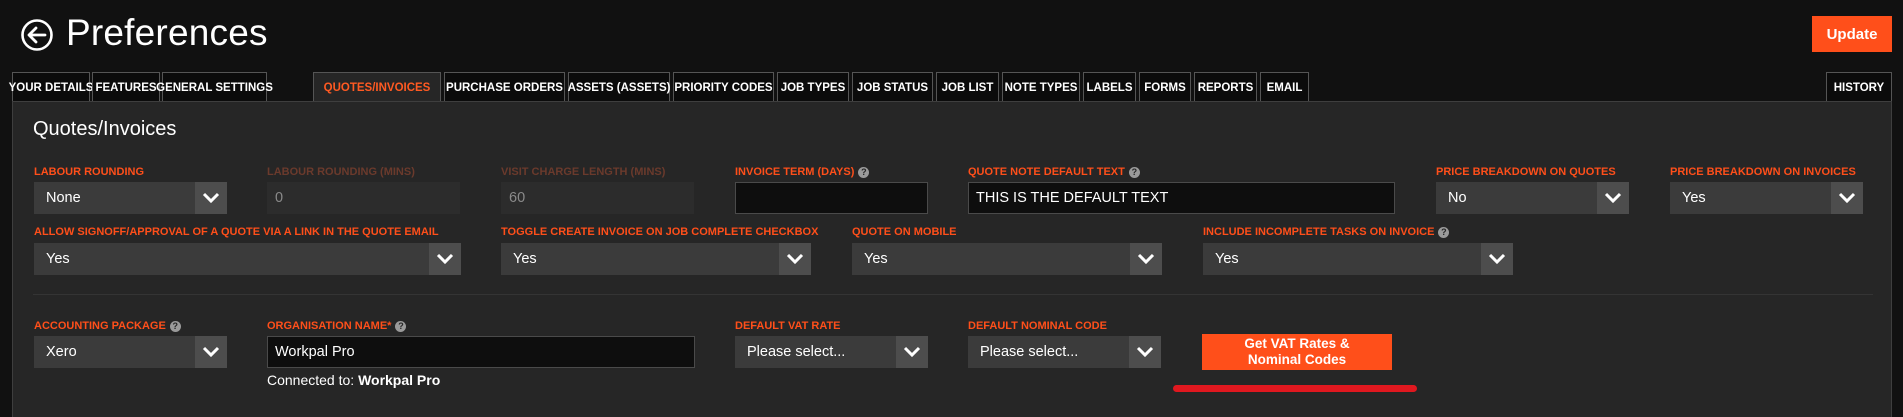 Image resolution: width=1903 pixels, height=417 pixels. I want to click on section-title: Quotes/Invoices, so click(105, 129).